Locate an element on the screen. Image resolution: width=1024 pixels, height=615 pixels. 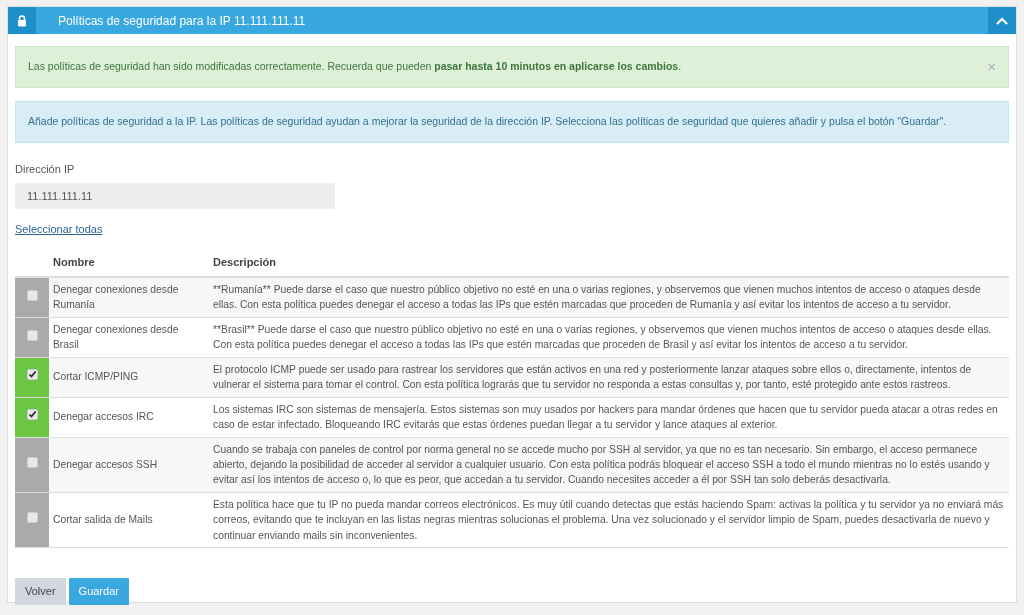
ip-address-field: 11.111.111.11 is located at coordinates (175, 196).